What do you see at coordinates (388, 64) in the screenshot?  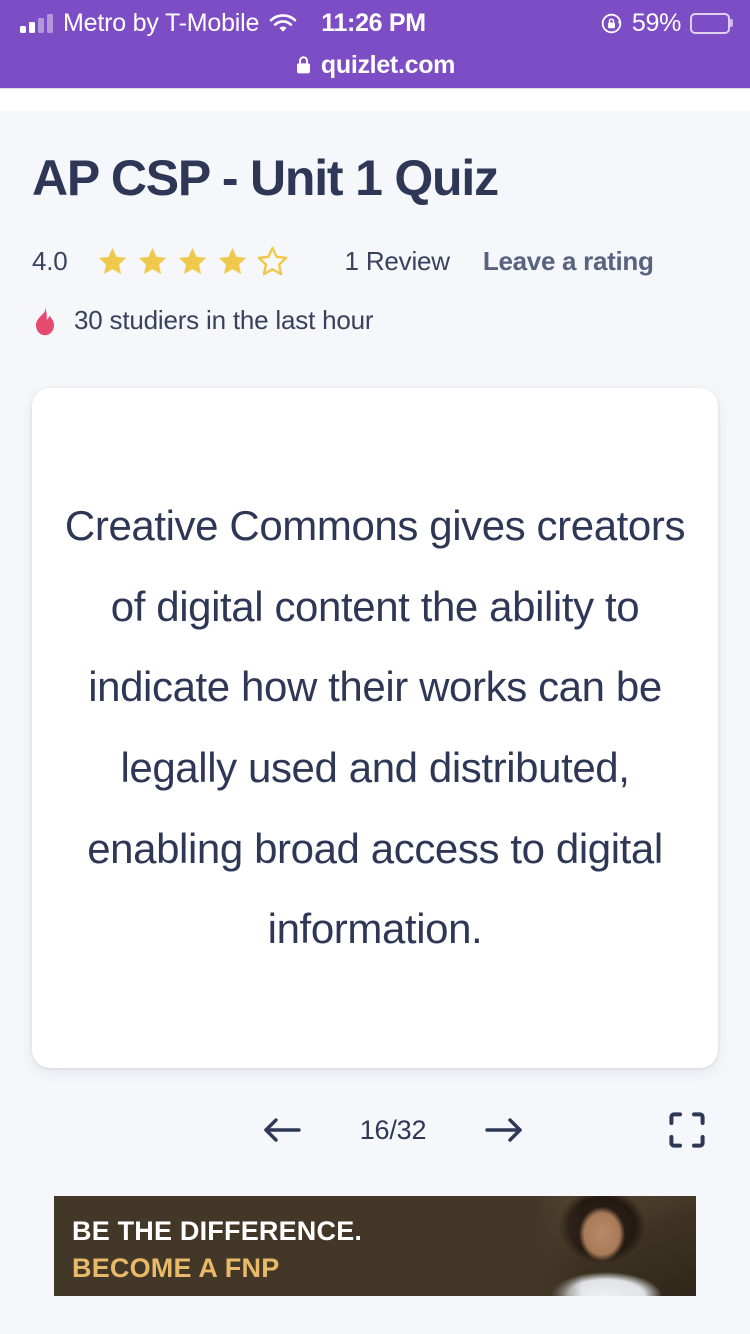 I see `url-text: quizlet.com` at bounding box center [388, 64].